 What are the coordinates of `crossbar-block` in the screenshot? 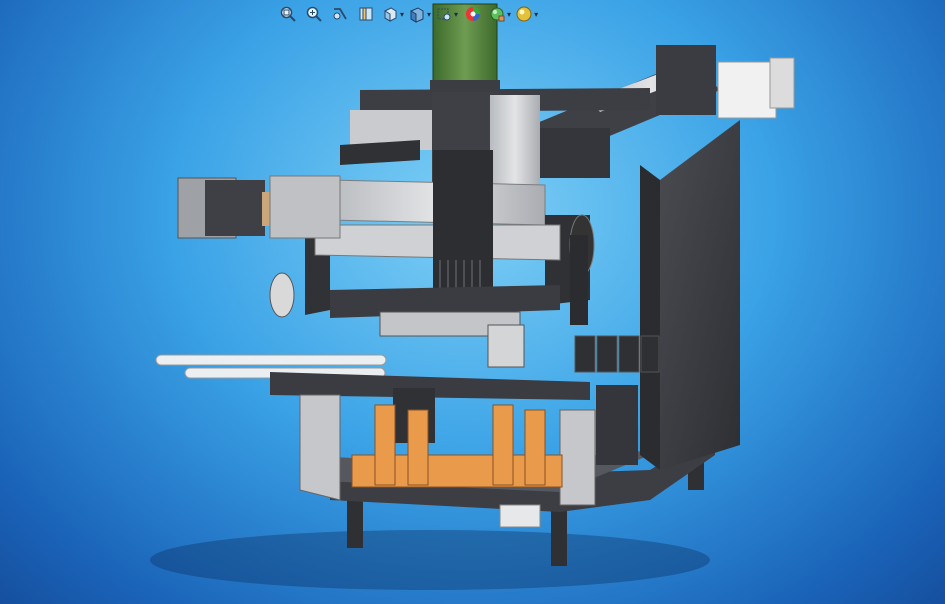 It's located at (575, 153).